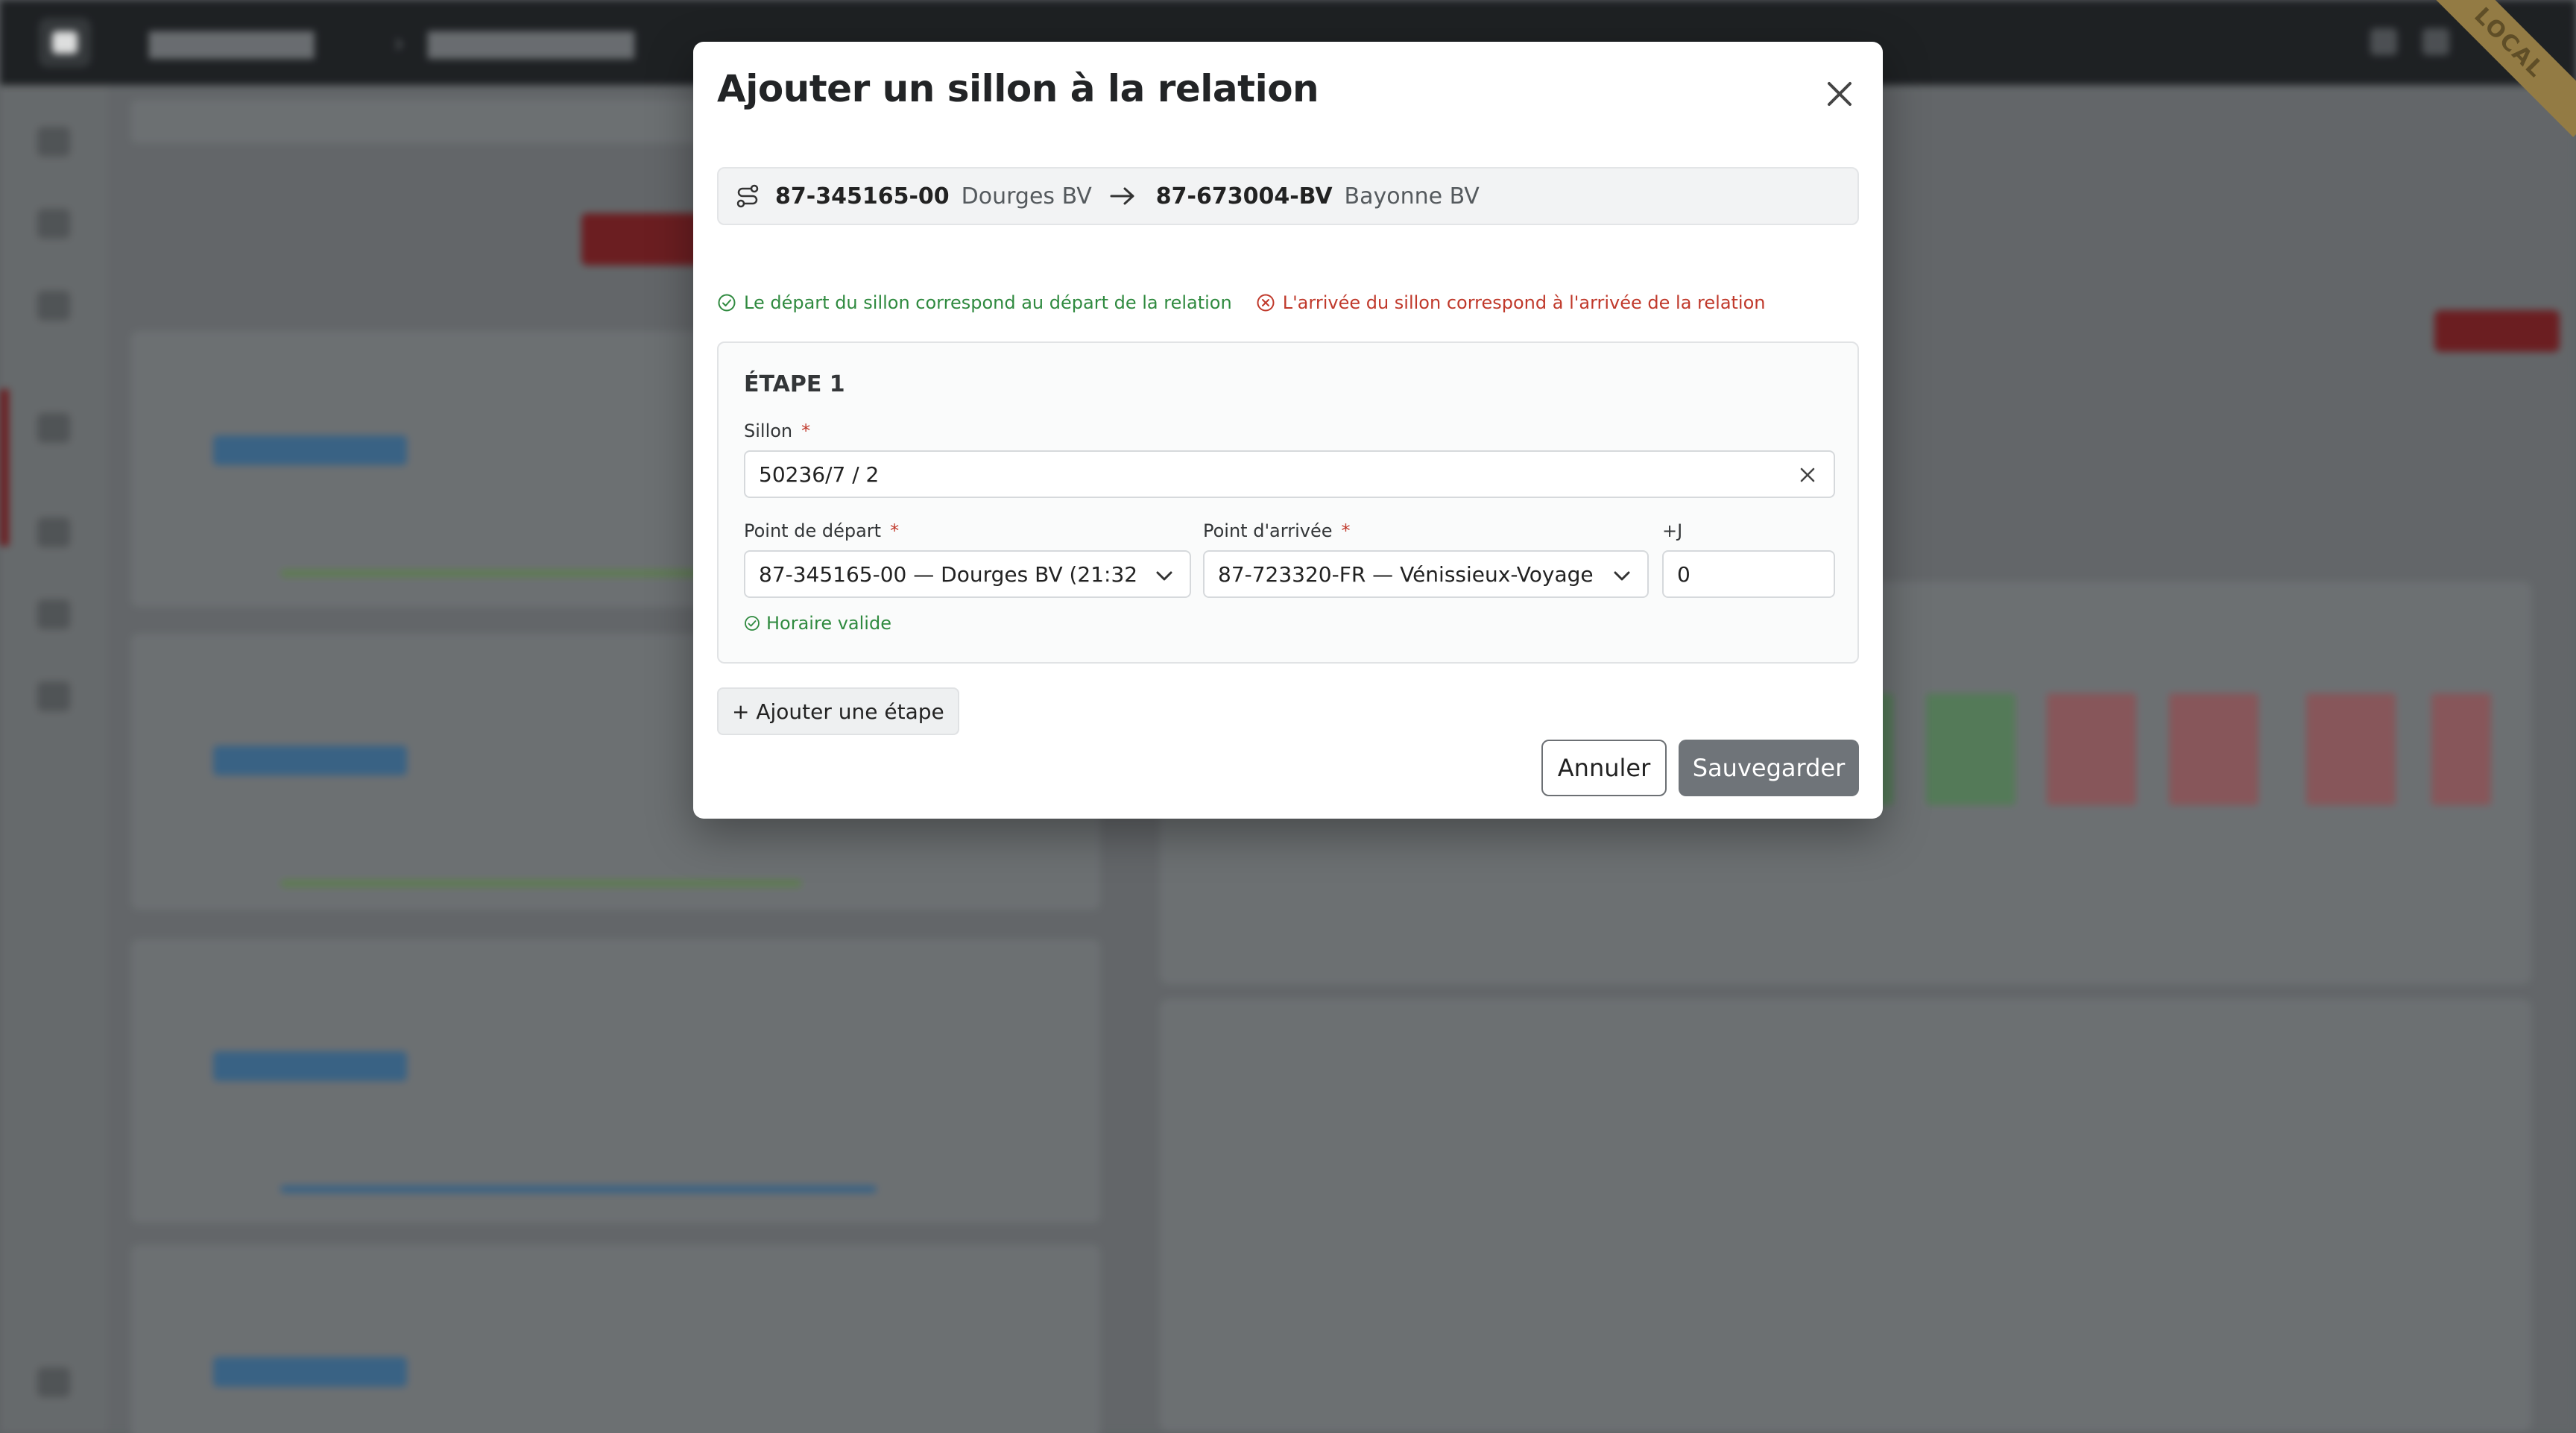  Describe the element at coordinates (1289, 474) in the screenshot. I see `sillon-input: 50236/7 / 2` at that location.